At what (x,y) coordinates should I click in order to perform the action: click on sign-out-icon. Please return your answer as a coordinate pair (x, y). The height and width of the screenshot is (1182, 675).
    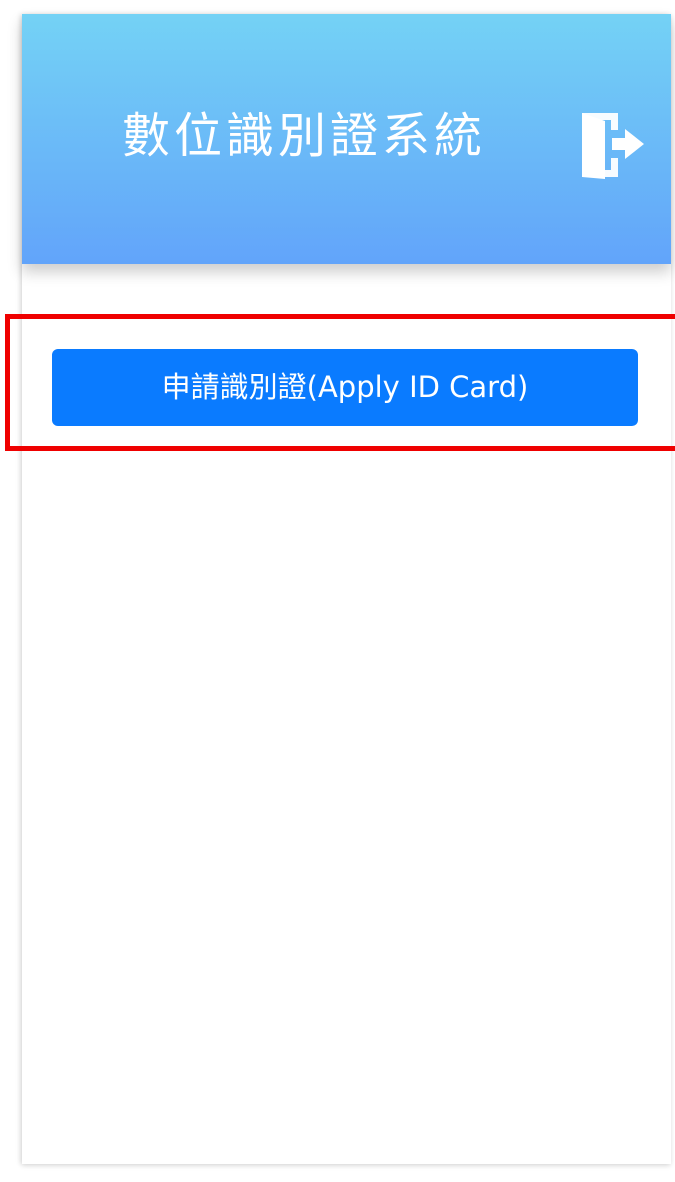
    Looking at the image, I should click on (613, 146).